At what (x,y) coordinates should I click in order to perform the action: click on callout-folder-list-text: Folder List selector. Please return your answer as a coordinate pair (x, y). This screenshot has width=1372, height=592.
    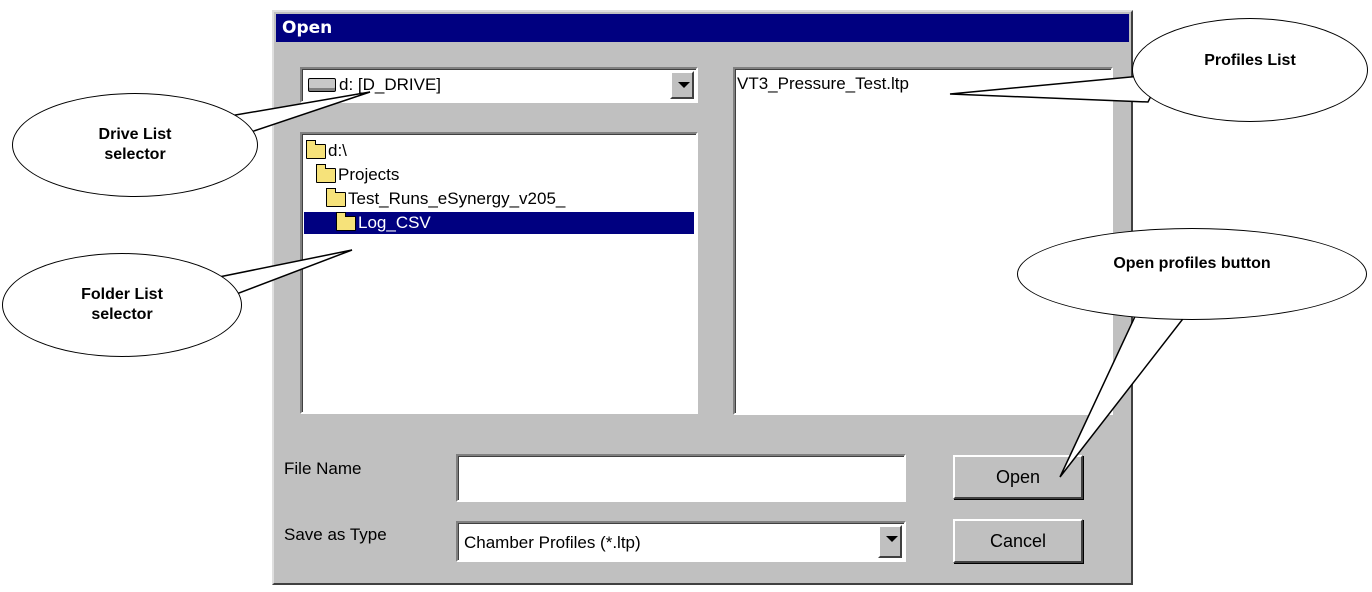
    Looking at the image, I should click on (122, 304).